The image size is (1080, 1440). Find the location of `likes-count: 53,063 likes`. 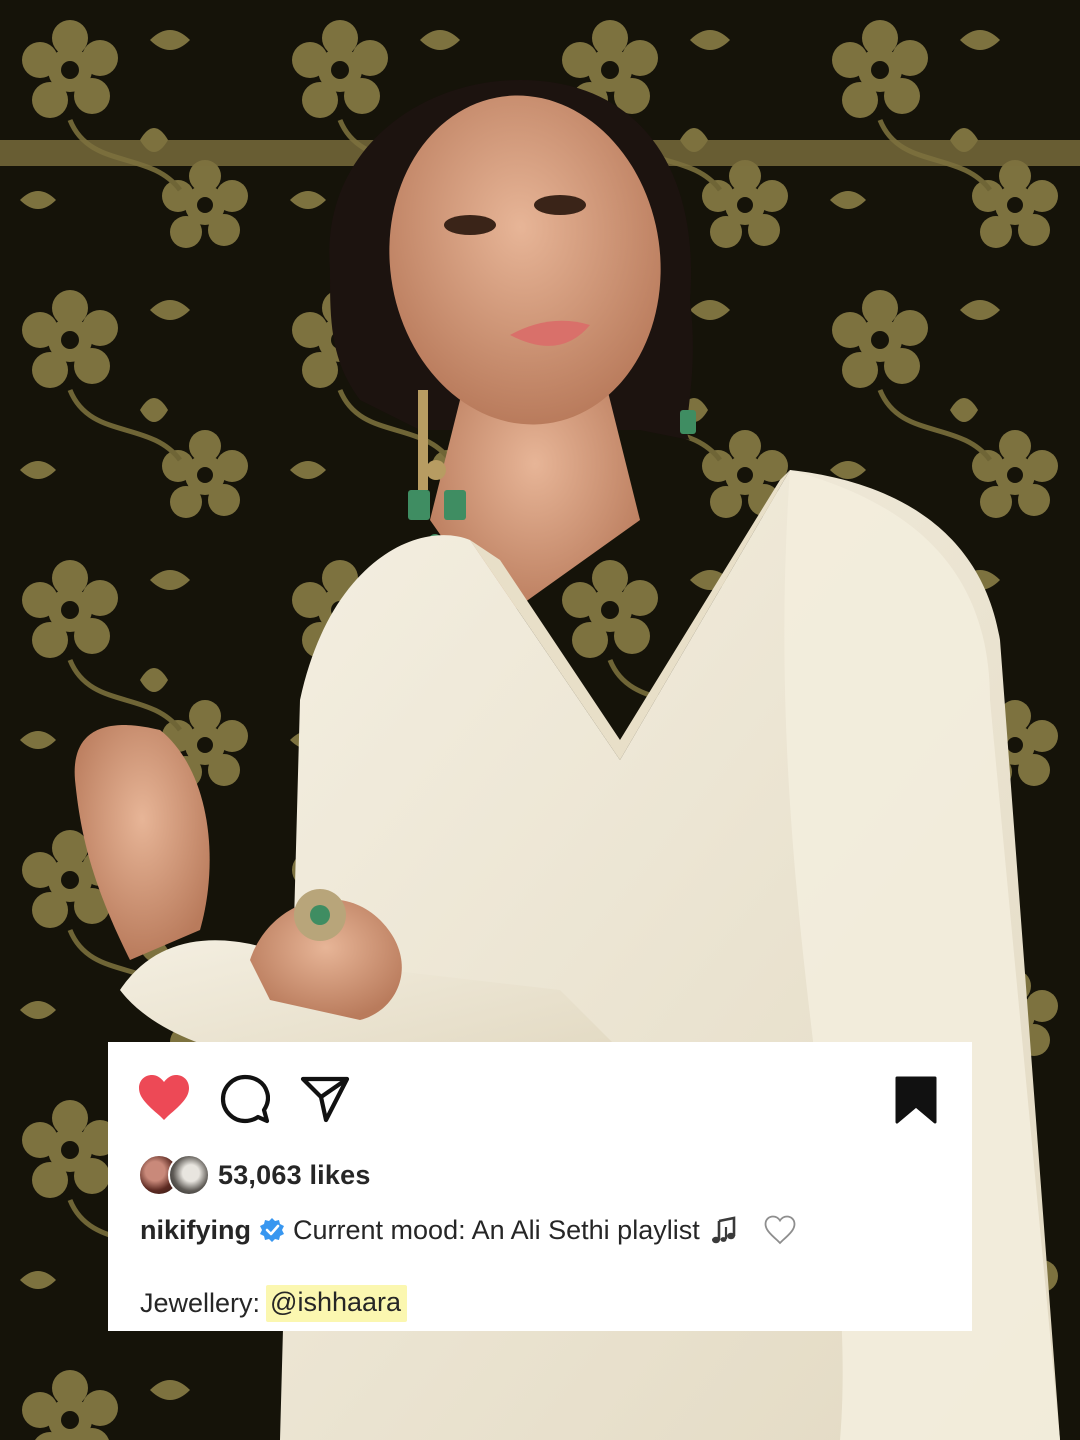

likes-count: 53,063 likes is located at coordinates (294, 1175).